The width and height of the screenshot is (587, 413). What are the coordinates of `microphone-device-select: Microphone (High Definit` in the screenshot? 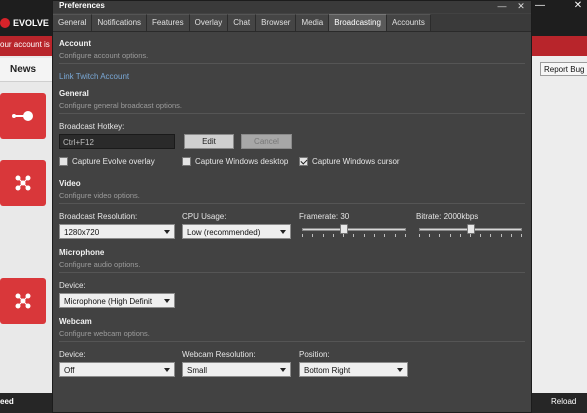 It's located at (117, 300).